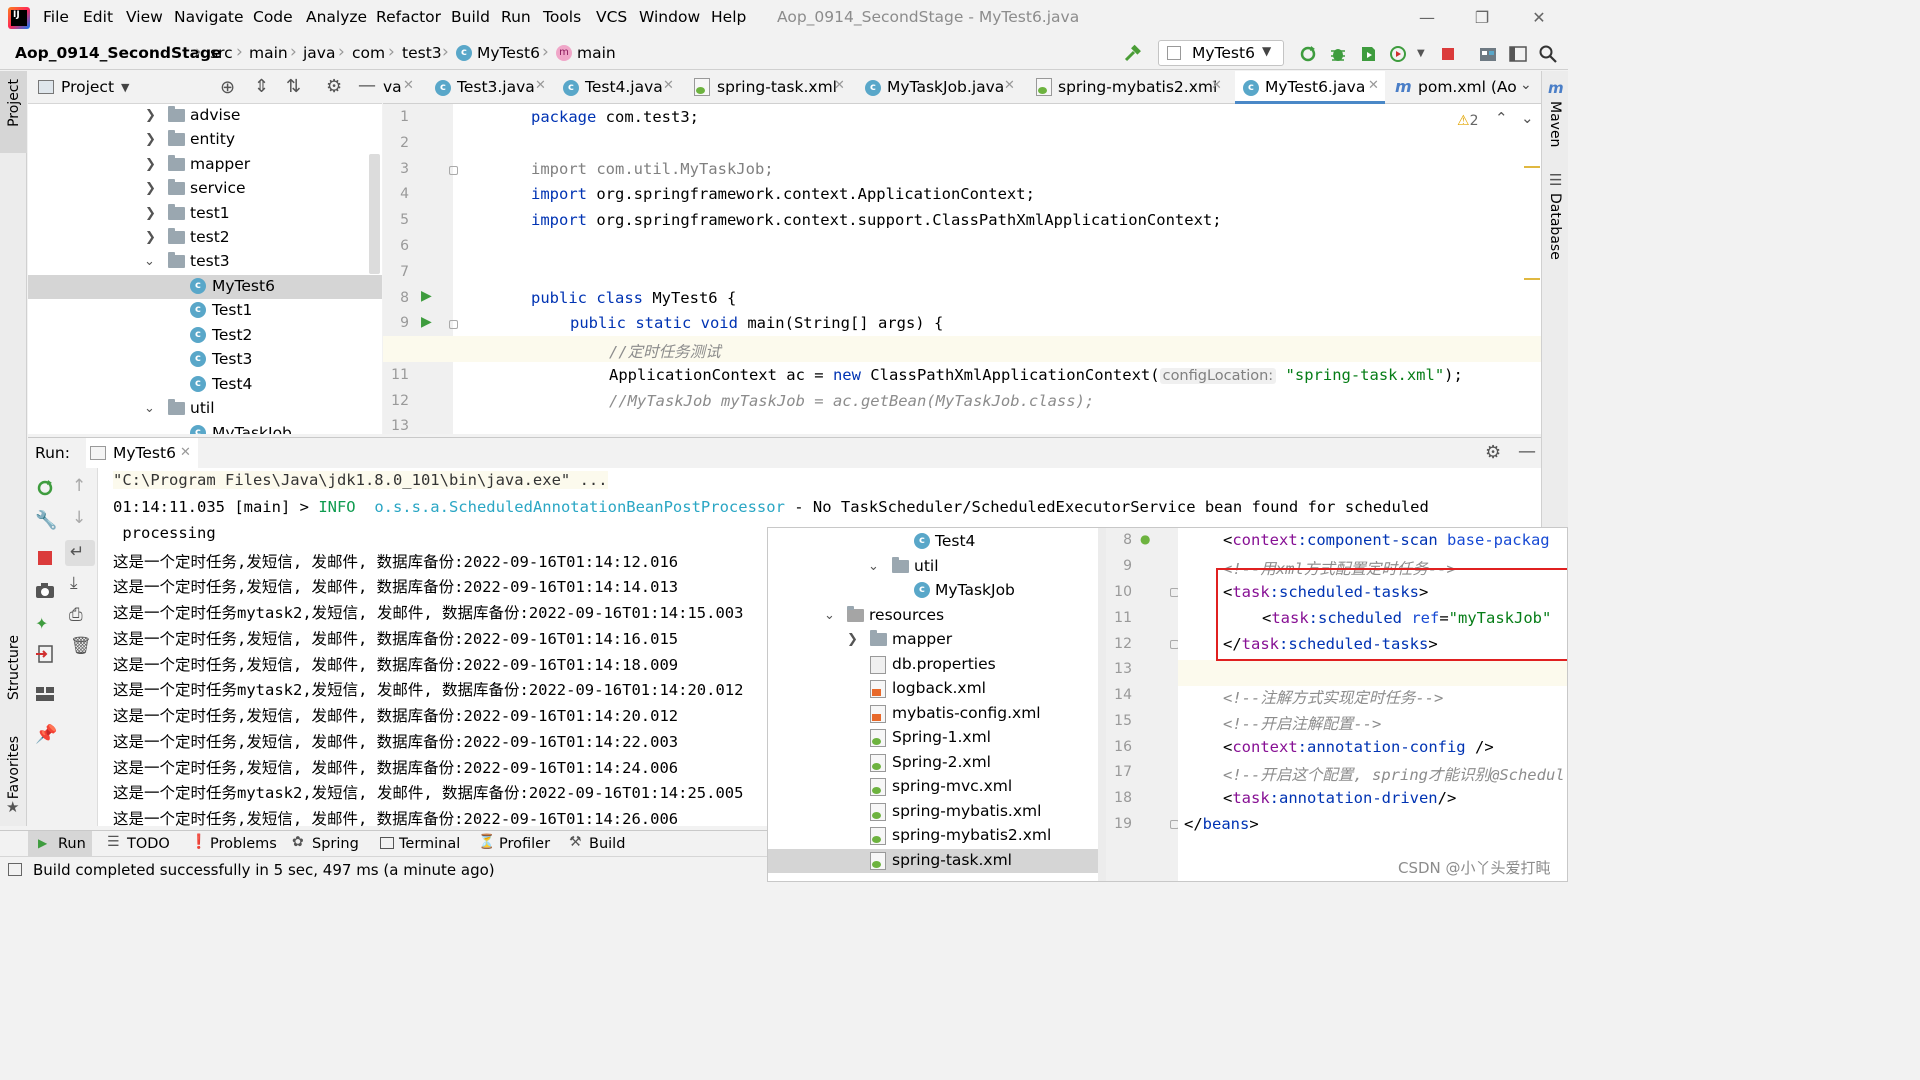 This screenshot has height=1080, width=1920. Describe the element at coordinates (205, 360) in the screenshot. I see `tree-item-test3-class: c Test3` at that location.